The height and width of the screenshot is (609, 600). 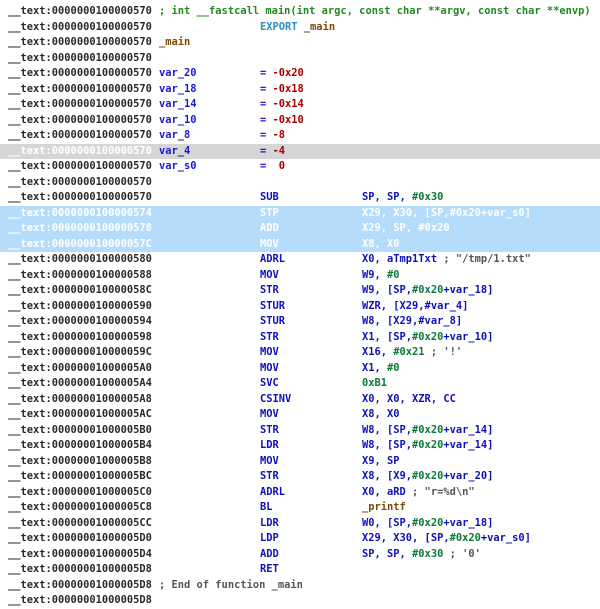 What do you see at coordinates (282, 166) in the screenshot?
I see `value-token: 0` at bounding box center [282, 166].